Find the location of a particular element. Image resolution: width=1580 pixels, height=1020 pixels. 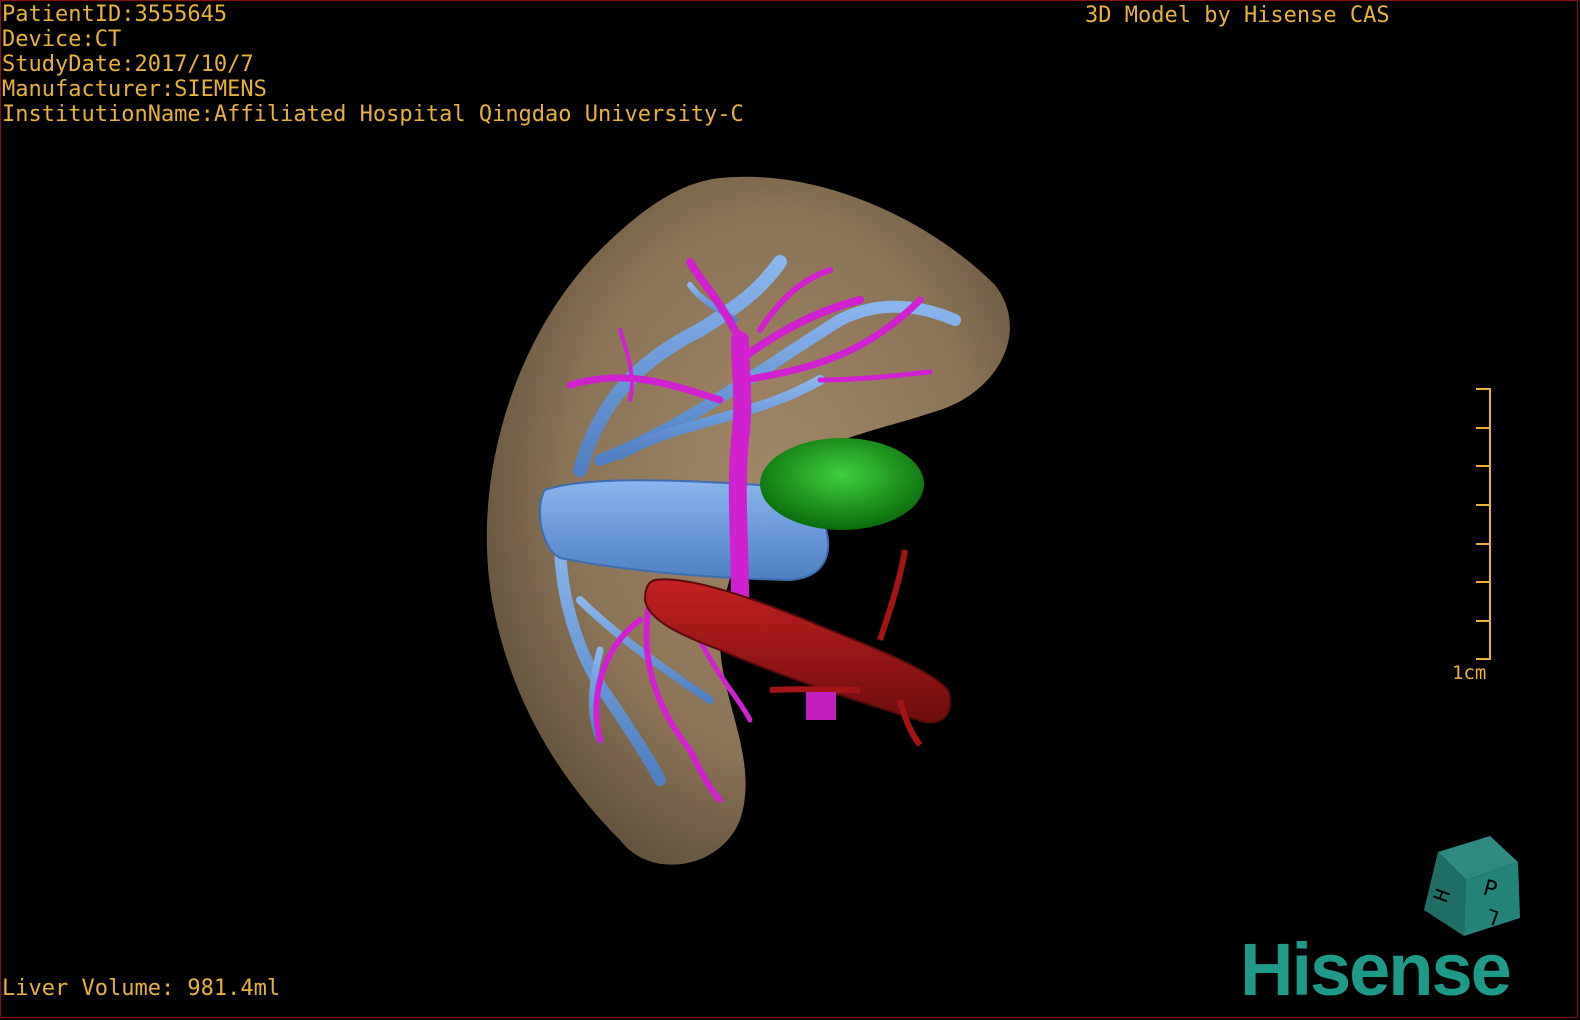

study-date: StudyDate:2017/10/7 is located at coordinates (128, 64).